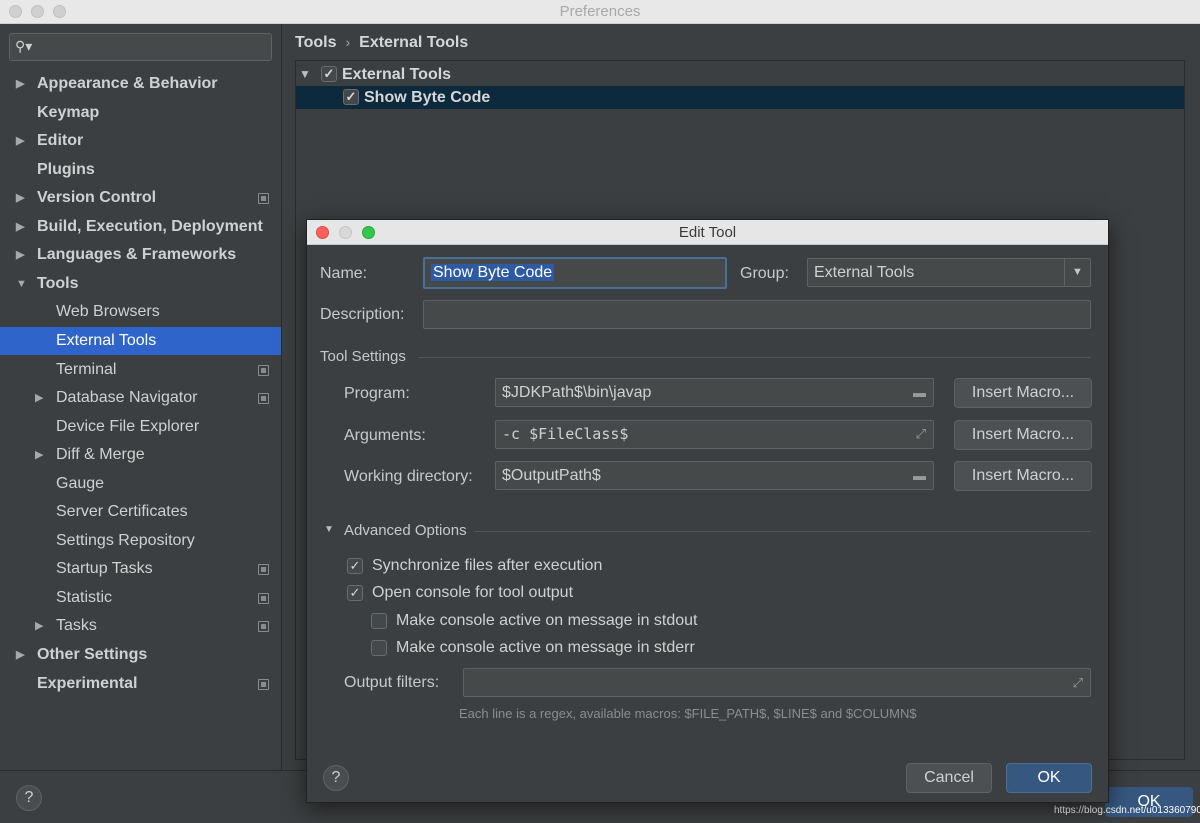 The image size is (1200, 823). Describe the element at coordinates (362, 314) in the screenshot. I see `description-label: Description:` at that location.